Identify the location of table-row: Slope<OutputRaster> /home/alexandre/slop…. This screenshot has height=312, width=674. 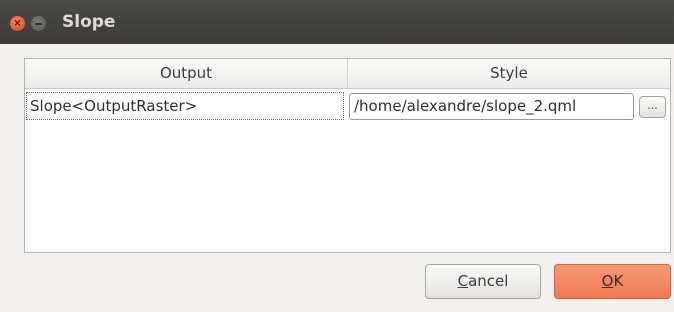
(347, 106).